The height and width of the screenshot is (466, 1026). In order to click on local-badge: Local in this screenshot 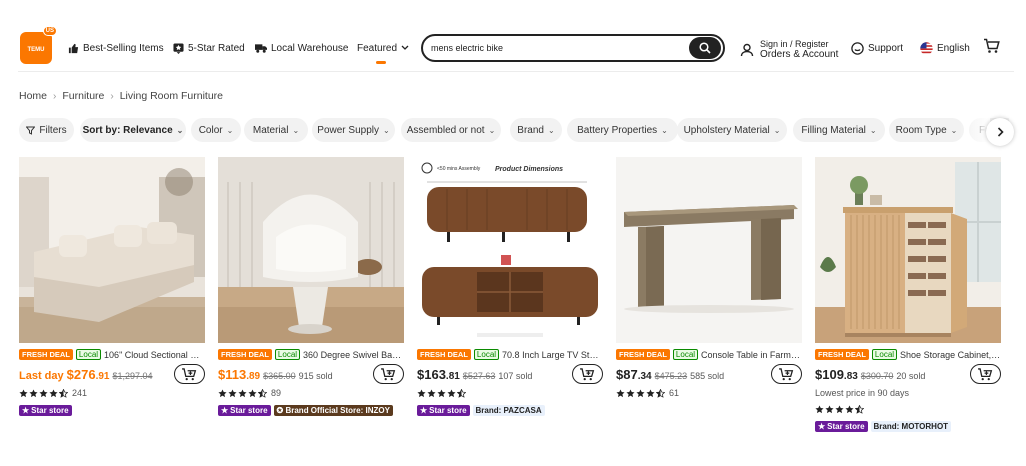, I will do `click(884, 354)`.